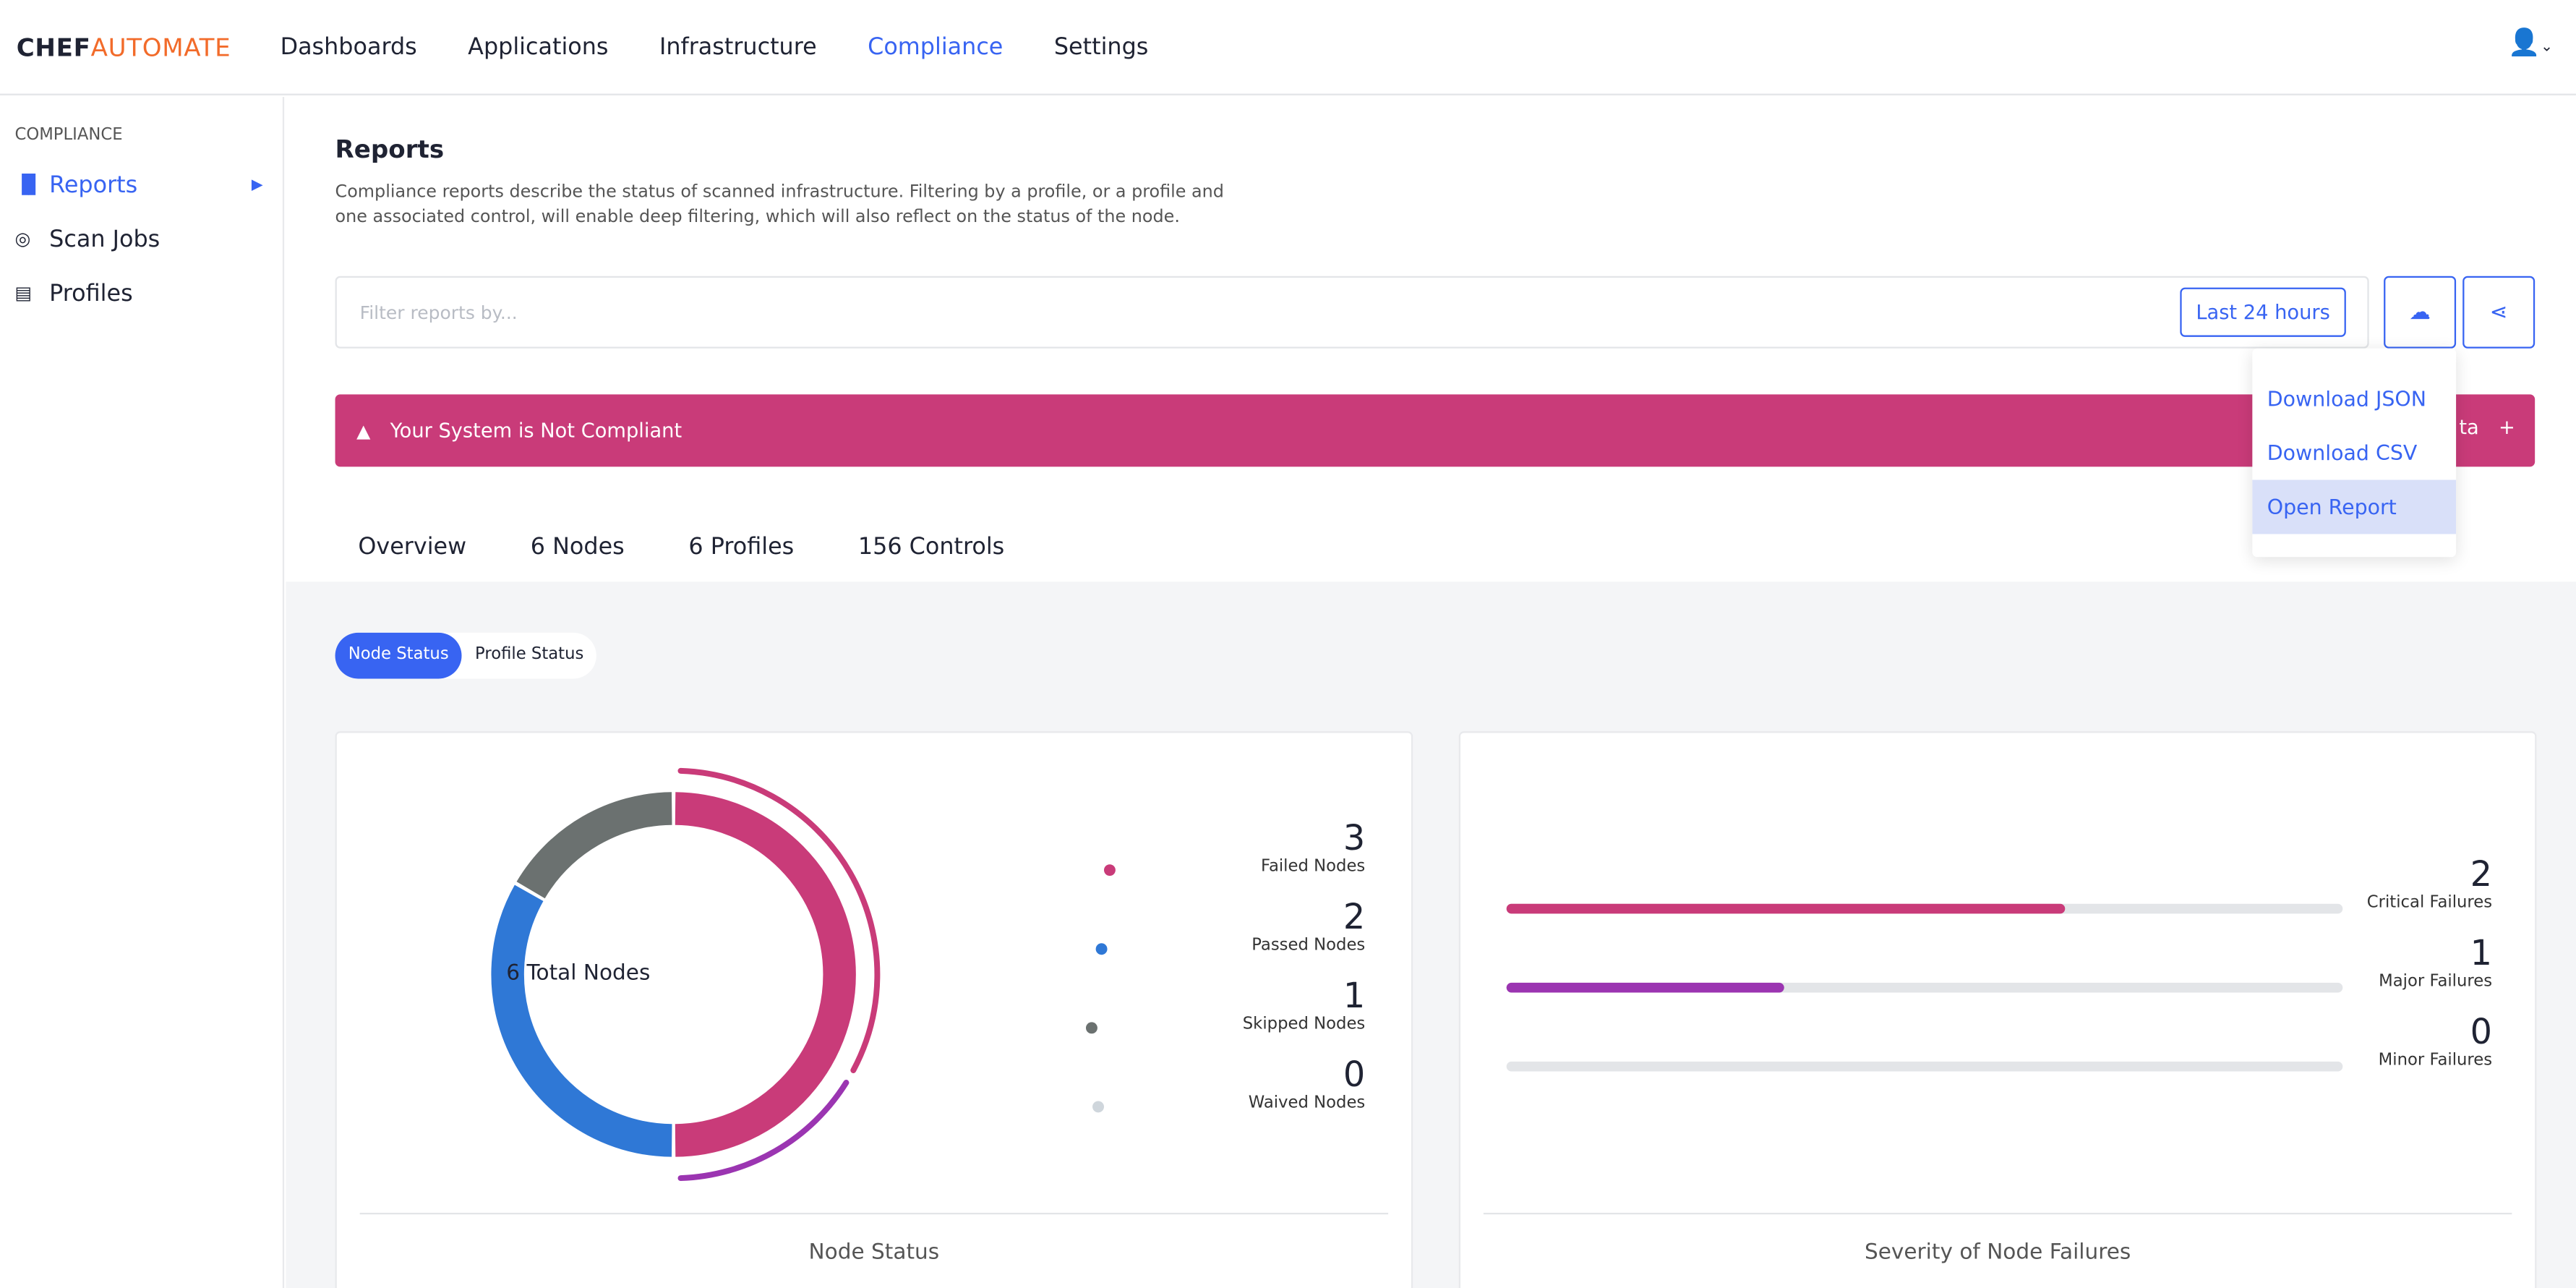 This screenshot has height=1288, width=2576. Describe the element at coordinates (349, 47) in the screenshot. I see `nav-dashboards: Dashboards` at that location.